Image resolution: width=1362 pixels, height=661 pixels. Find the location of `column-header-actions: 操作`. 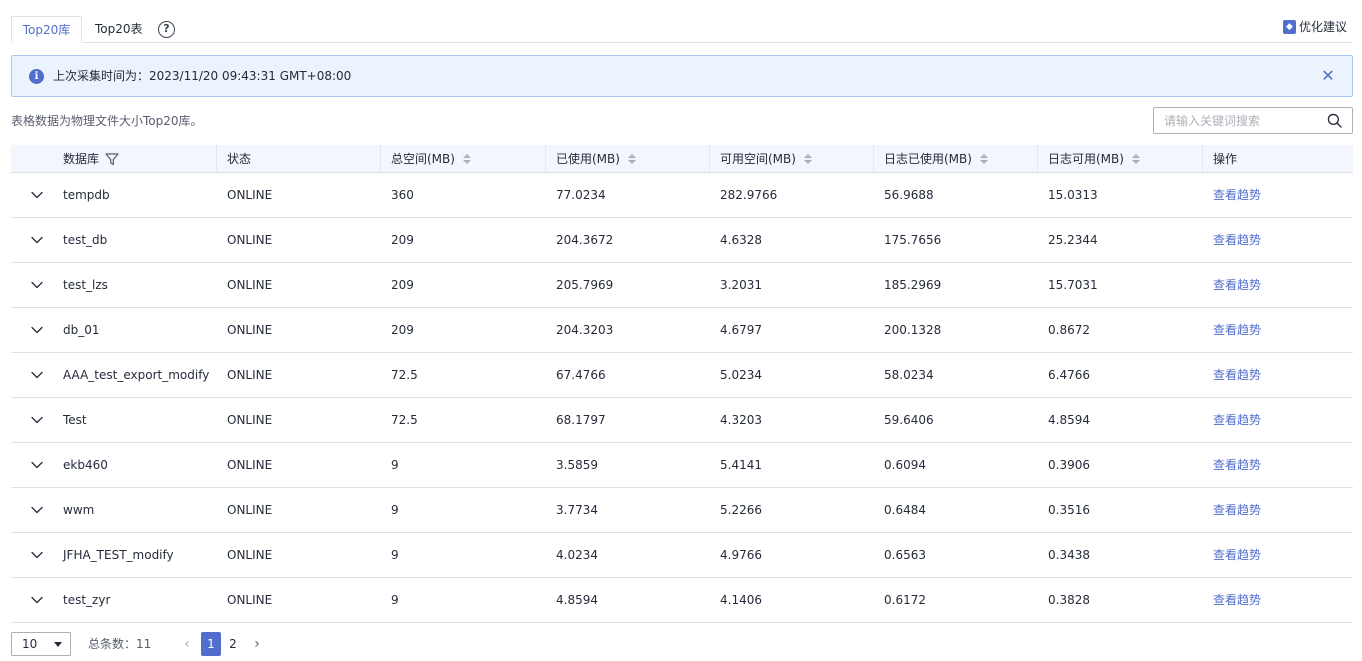

column-header-actions: 操作 is located at coordinates (1219, 159).